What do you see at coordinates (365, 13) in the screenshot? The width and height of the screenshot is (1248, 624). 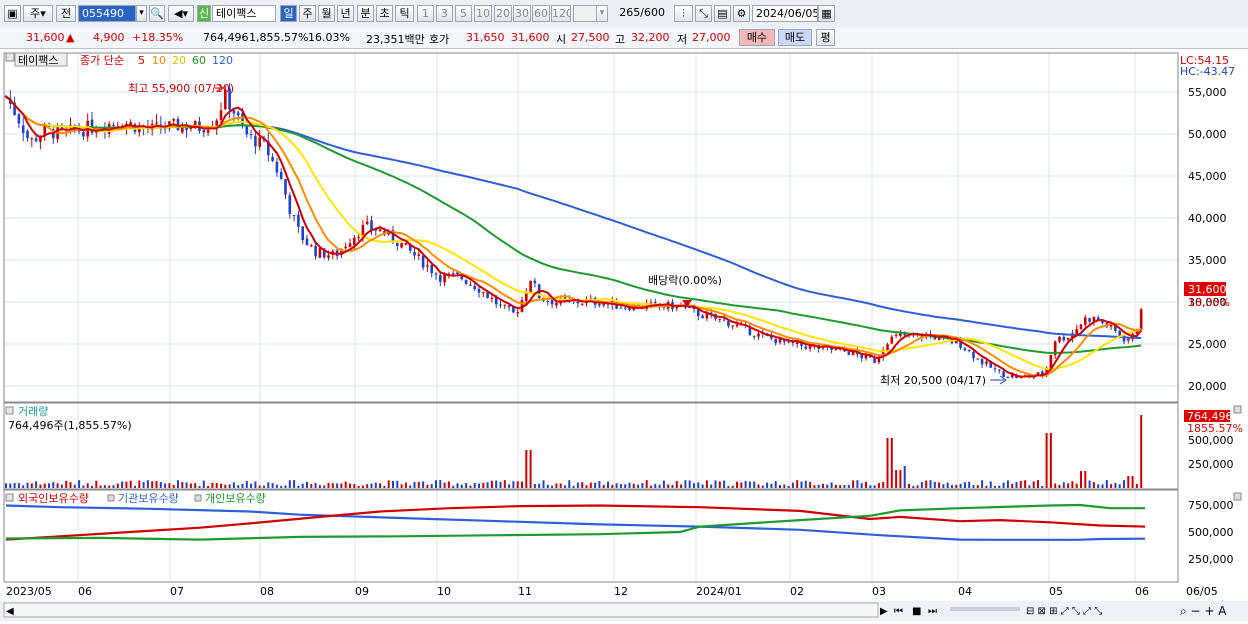 I see `period-minute: 분` at bounding box center [365, 13].